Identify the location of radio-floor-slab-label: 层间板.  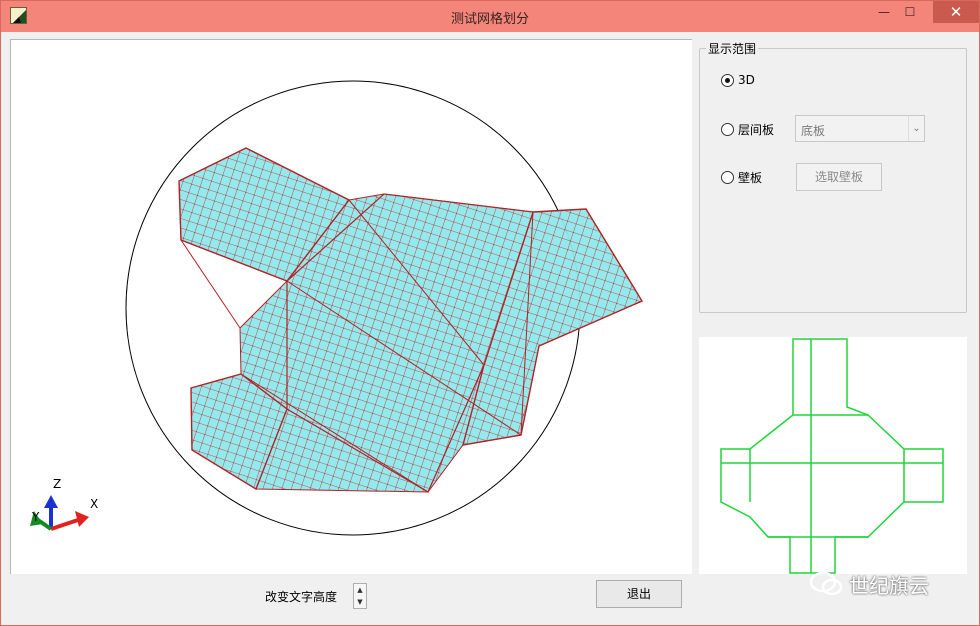
(756, 130).